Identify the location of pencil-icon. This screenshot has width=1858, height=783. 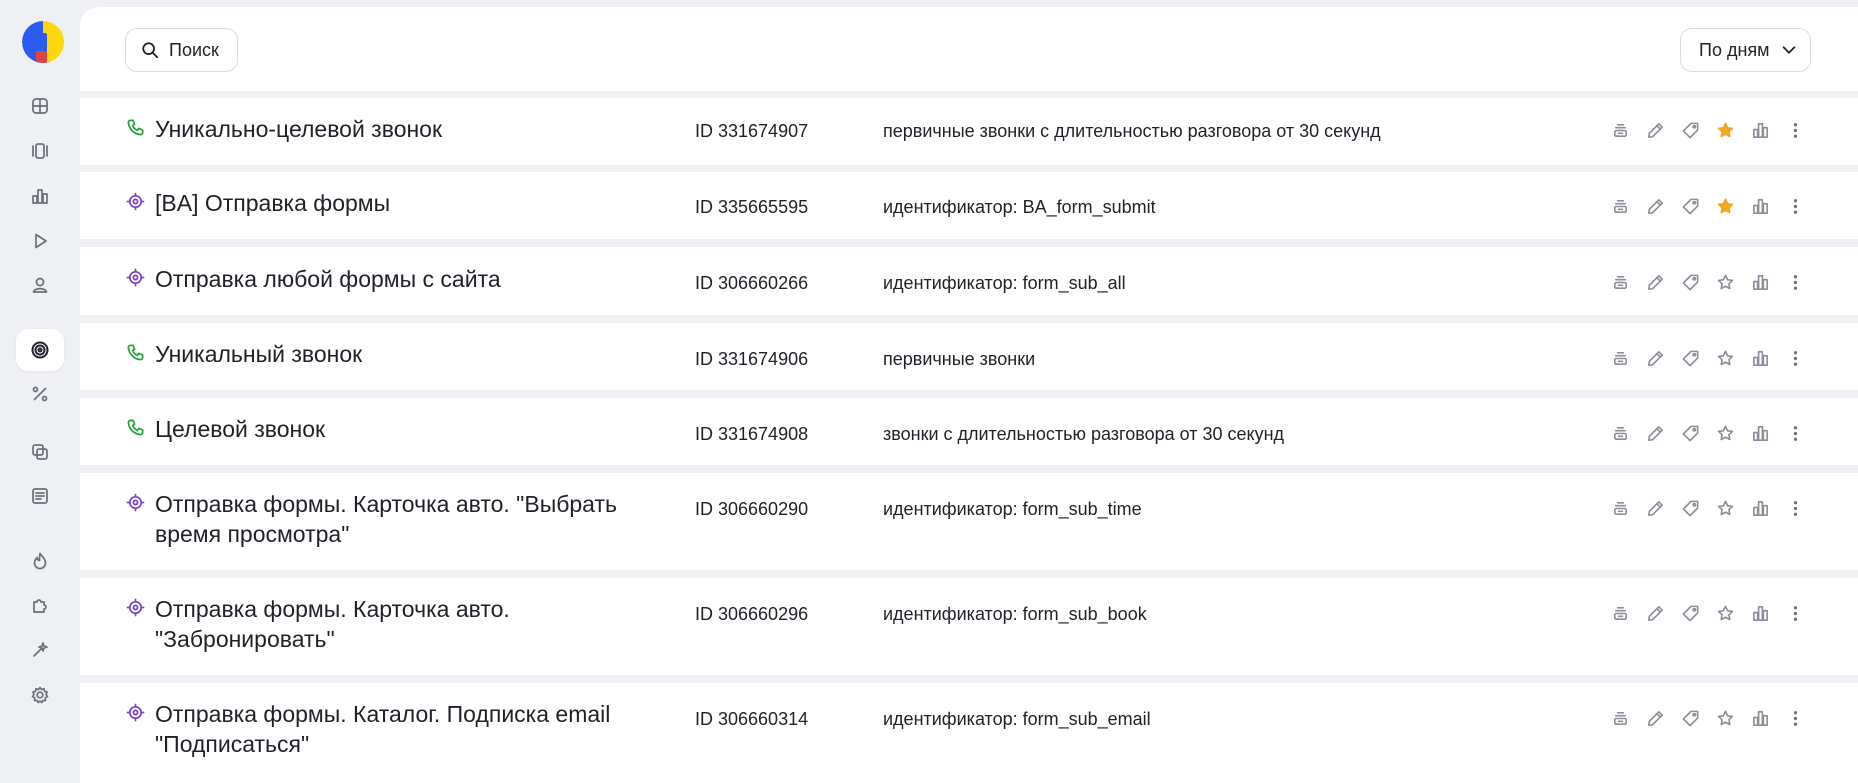
(1655, 282).